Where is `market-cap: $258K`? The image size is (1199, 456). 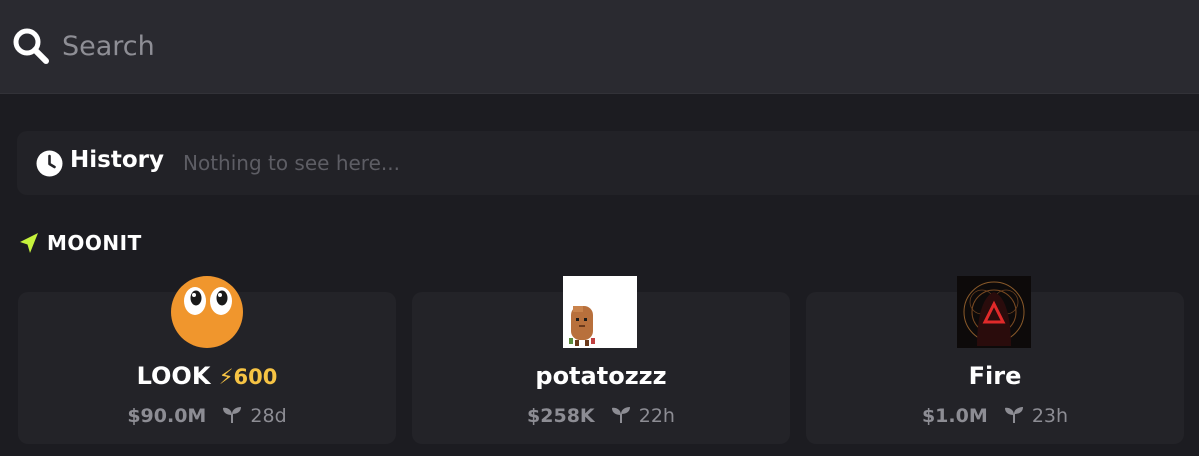 market-cap: $258K is located at coordinates (561, 416).